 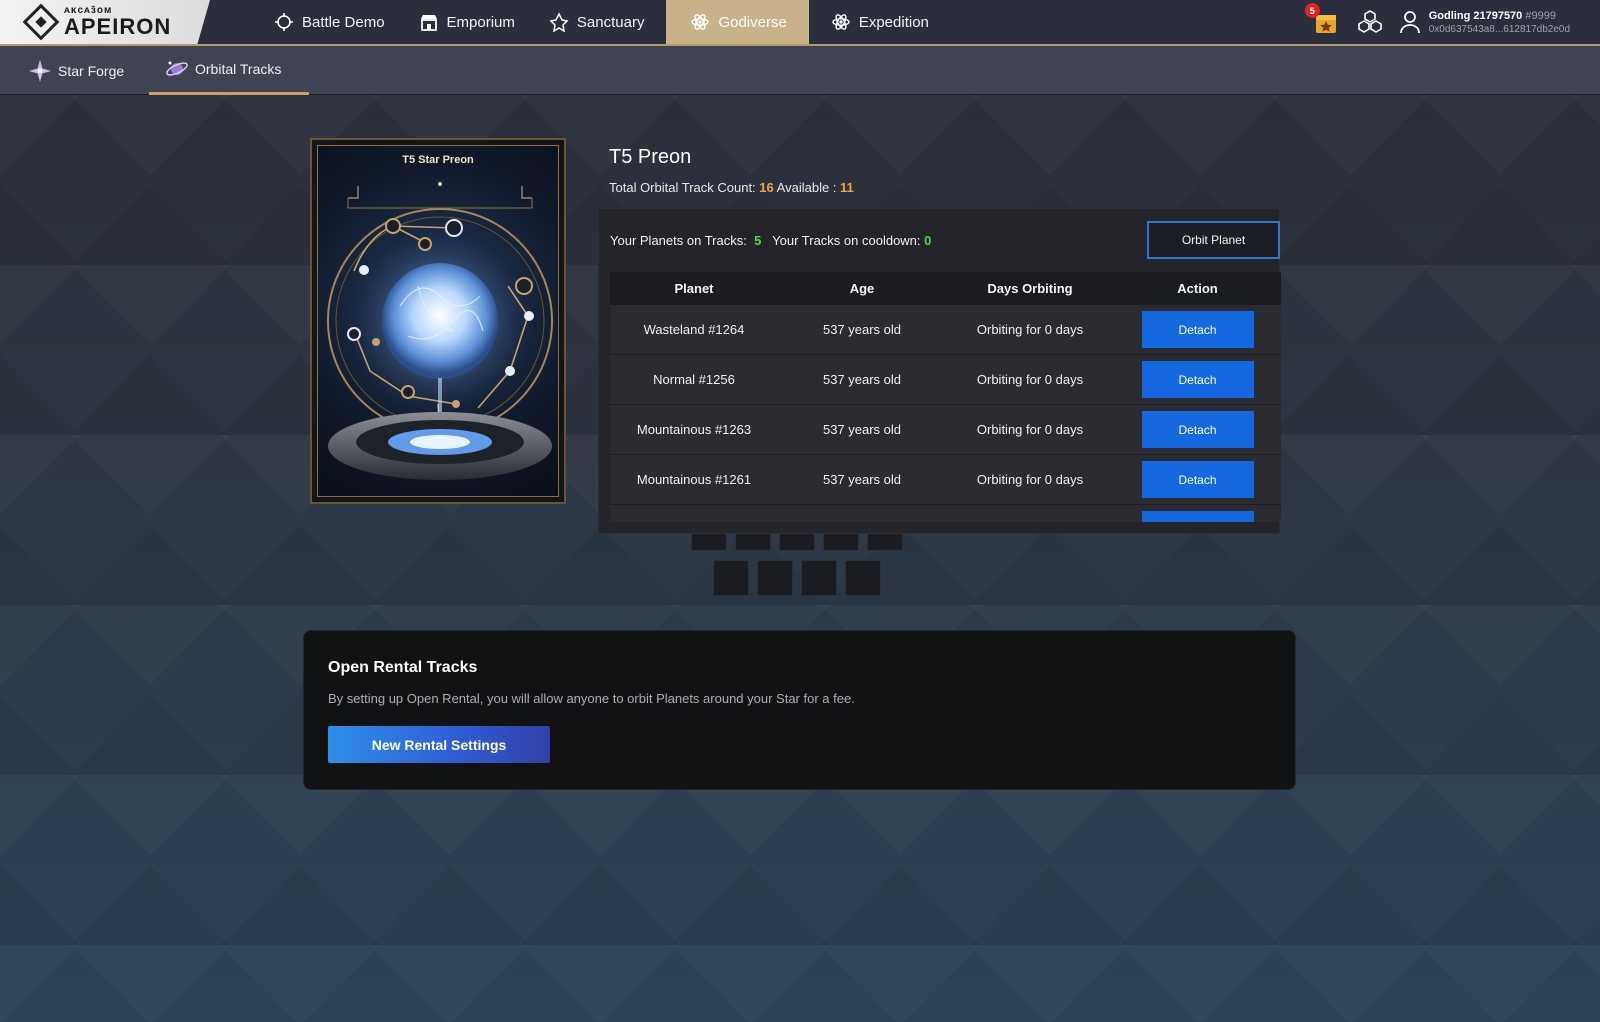 I want to click on nav-item-battle-demo: Battle Demo, so click(x=329, y=22).